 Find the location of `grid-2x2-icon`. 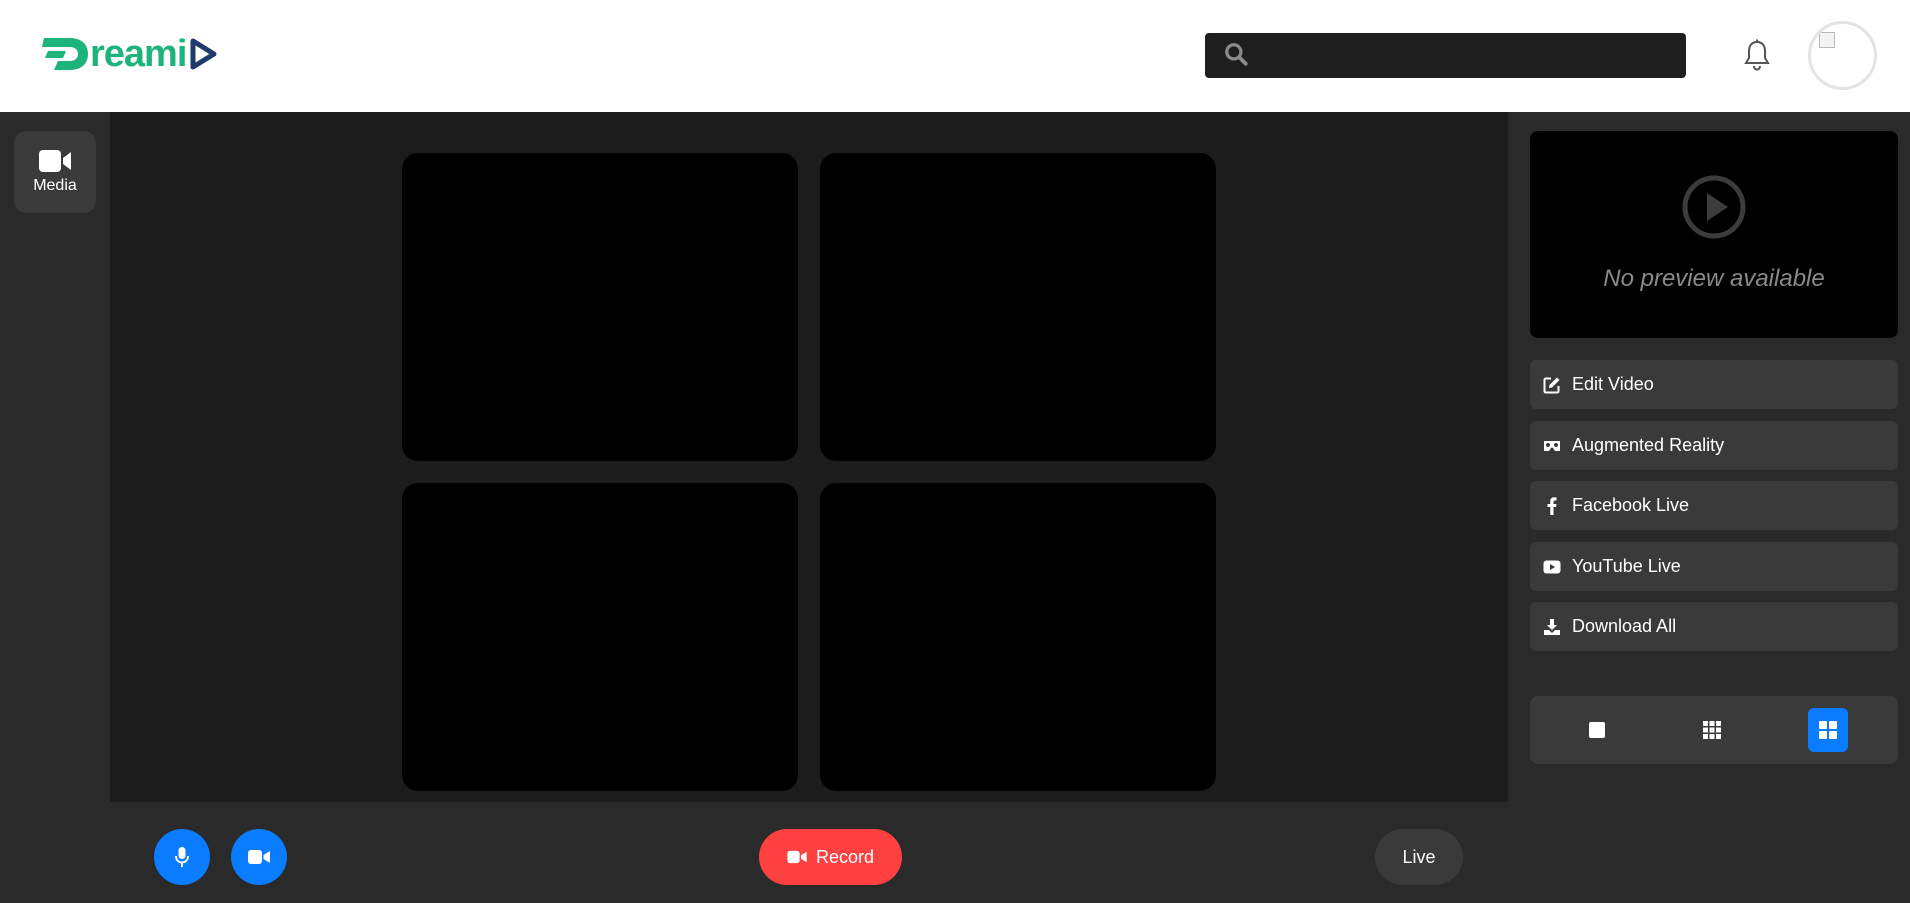

grid-2x2-icon is located at coordinates (1828, 730).